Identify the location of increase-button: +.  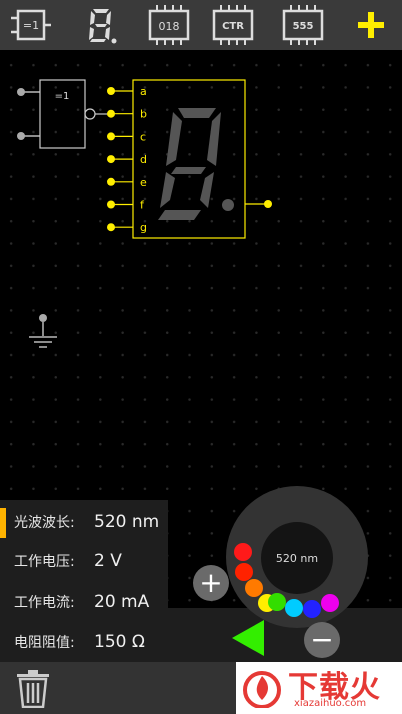
(211, 583).